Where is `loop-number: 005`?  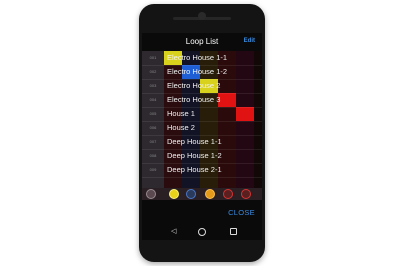 loop-number: 005 is located at coordinates (153, 113).